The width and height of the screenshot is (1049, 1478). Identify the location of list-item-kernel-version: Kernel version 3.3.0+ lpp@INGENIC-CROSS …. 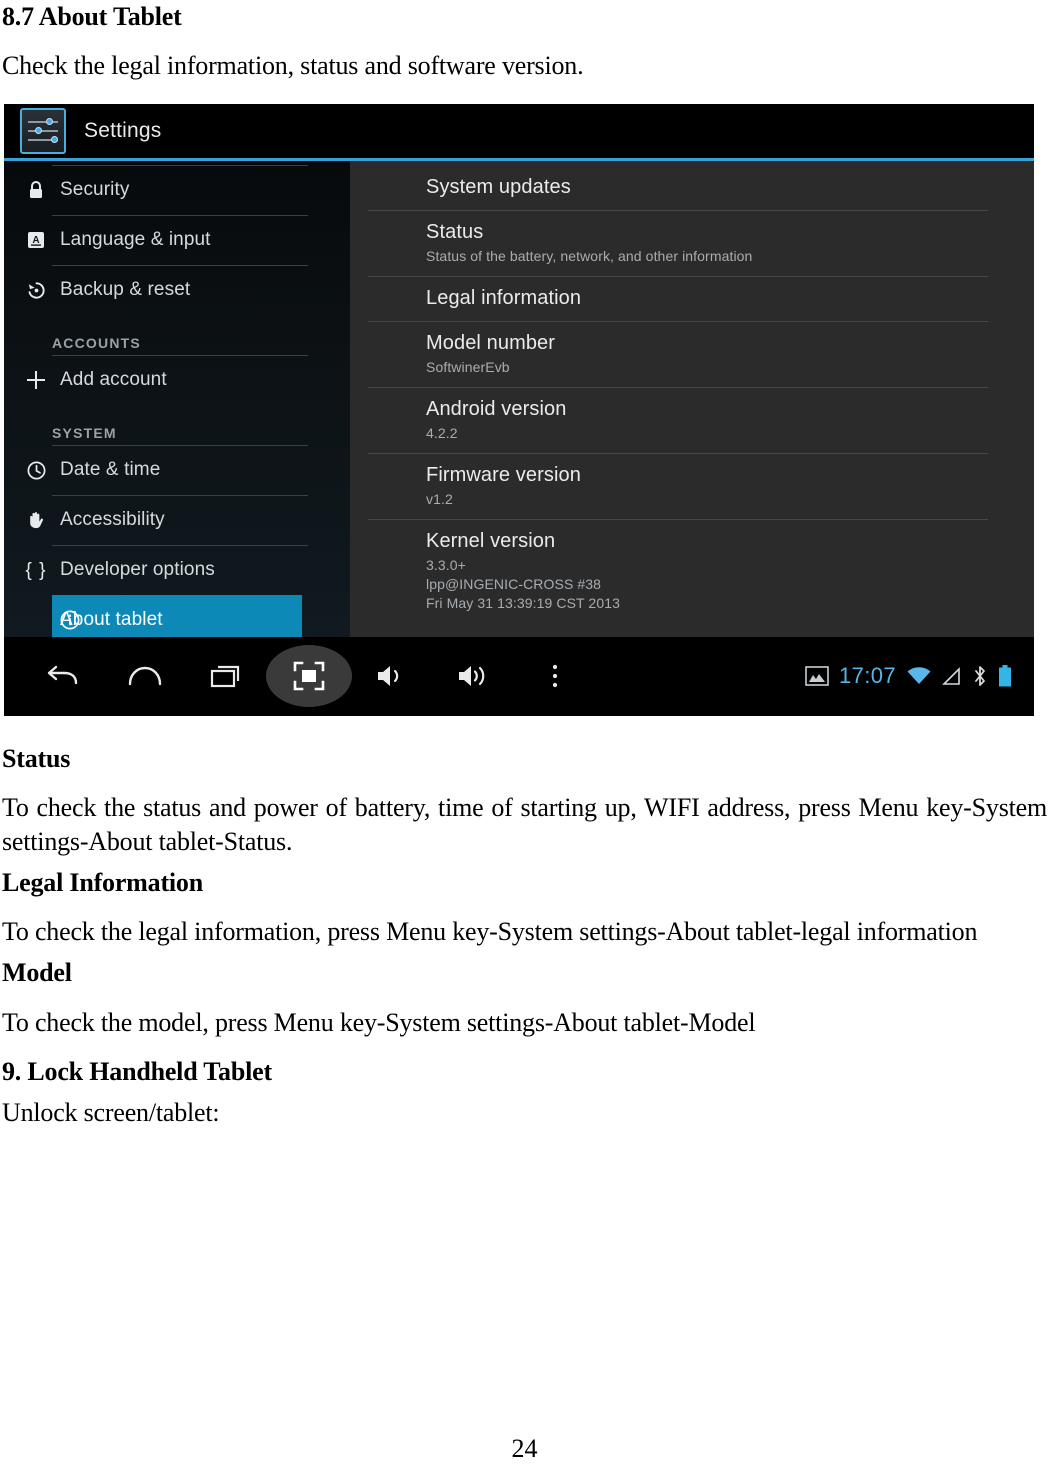
(692, 570).